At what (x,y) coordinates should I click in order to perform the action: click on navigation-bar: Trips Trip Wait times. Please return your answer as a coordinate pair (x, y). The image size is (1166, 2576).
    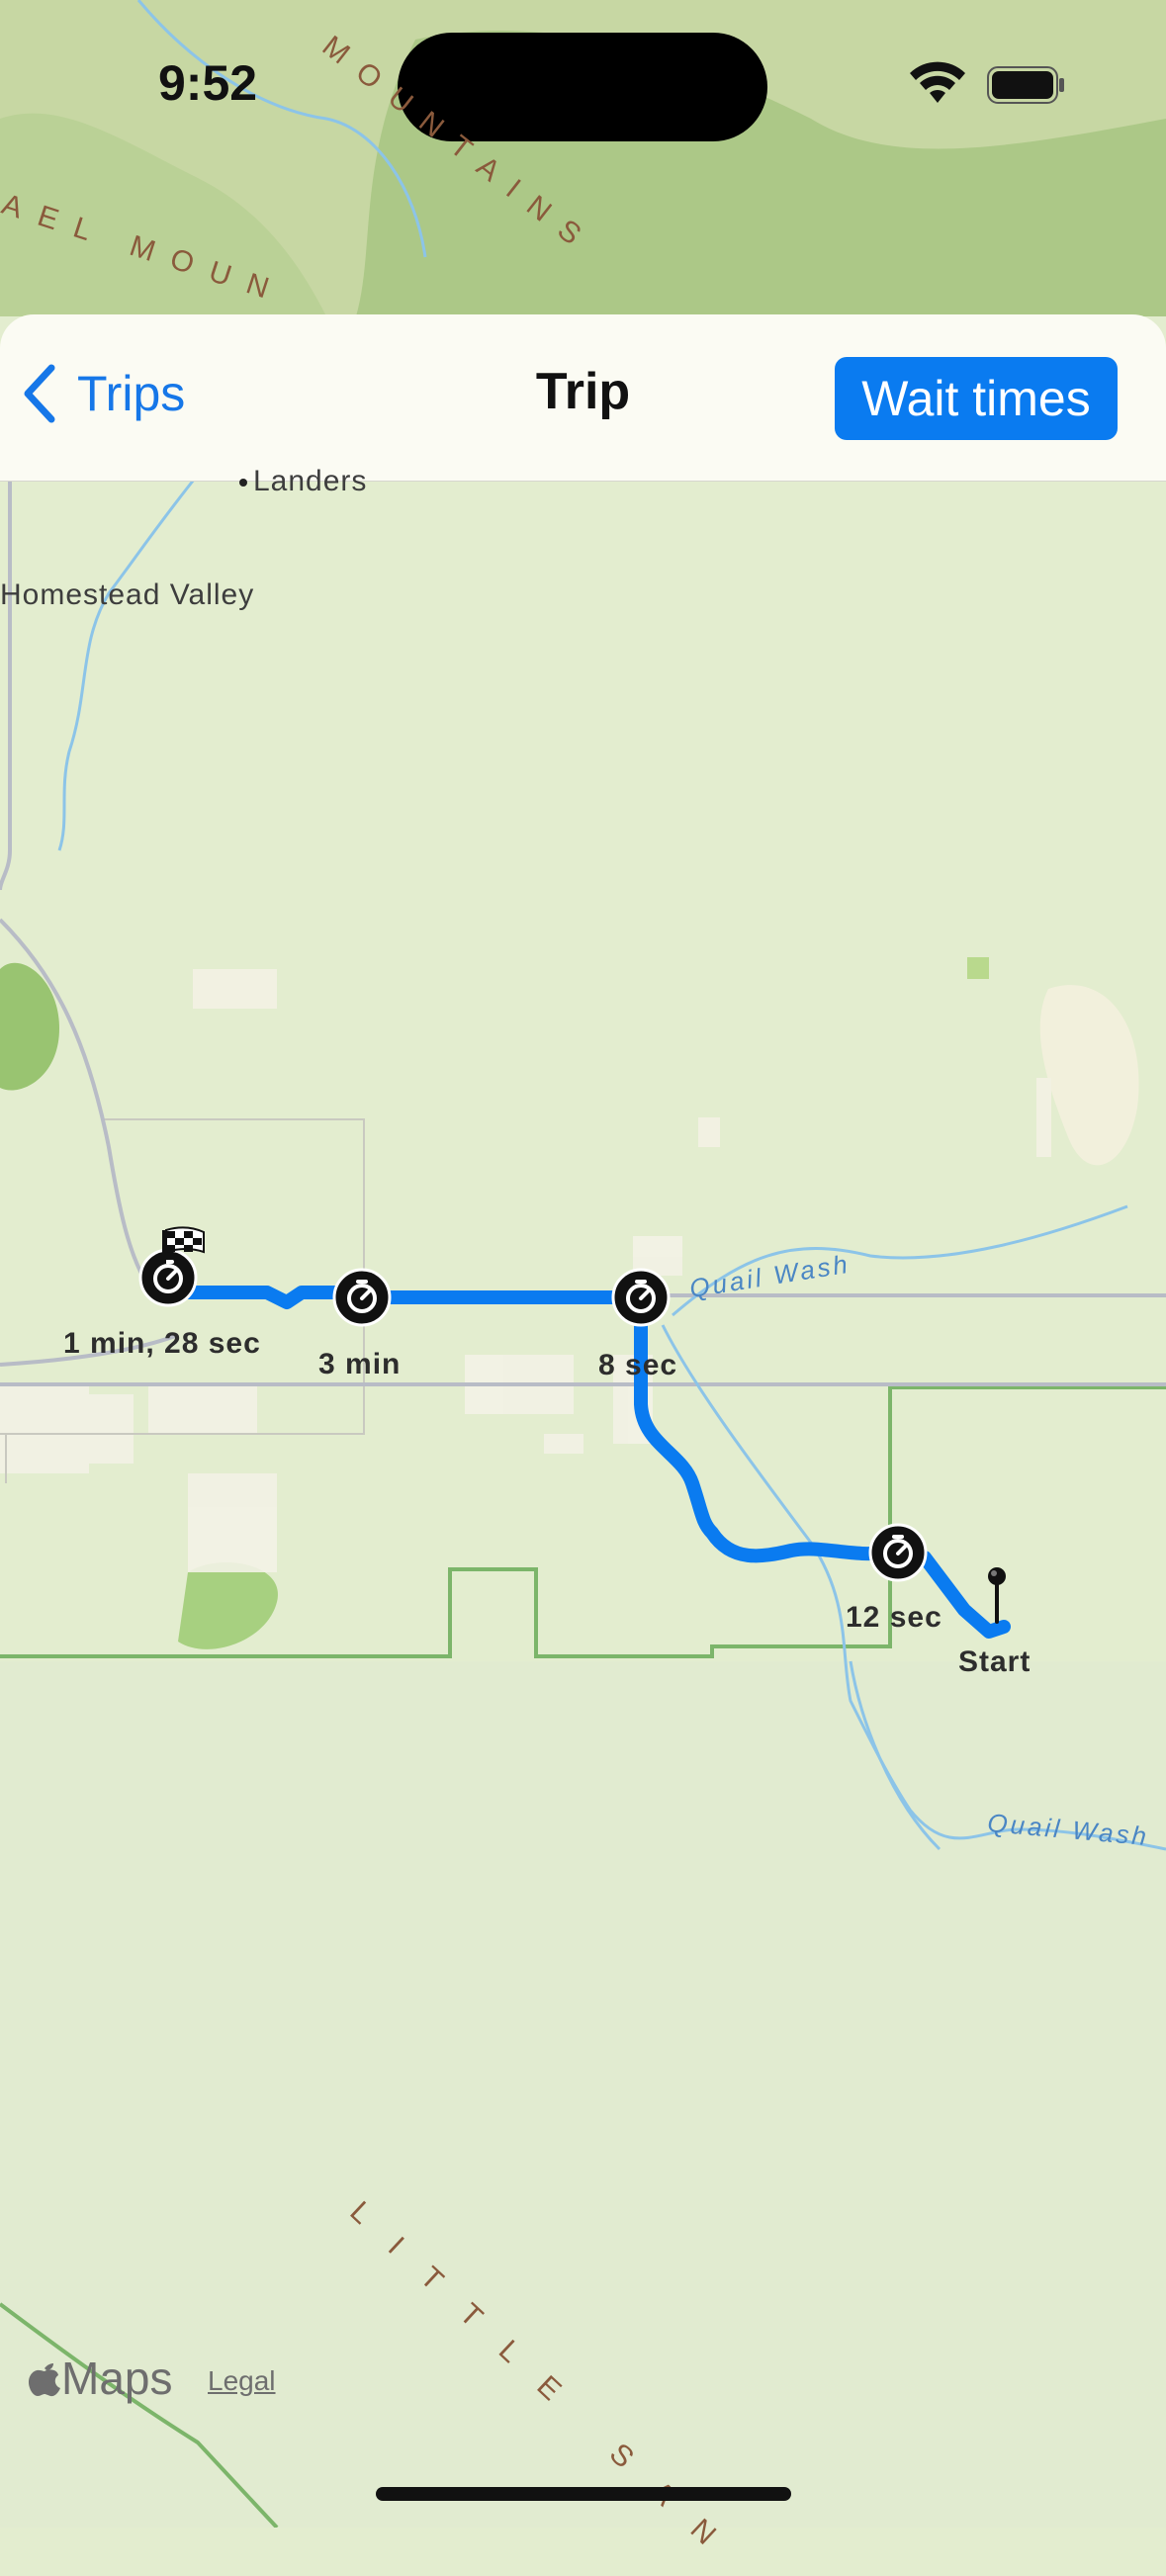
    Looking at the image, I should click on (583, 398).